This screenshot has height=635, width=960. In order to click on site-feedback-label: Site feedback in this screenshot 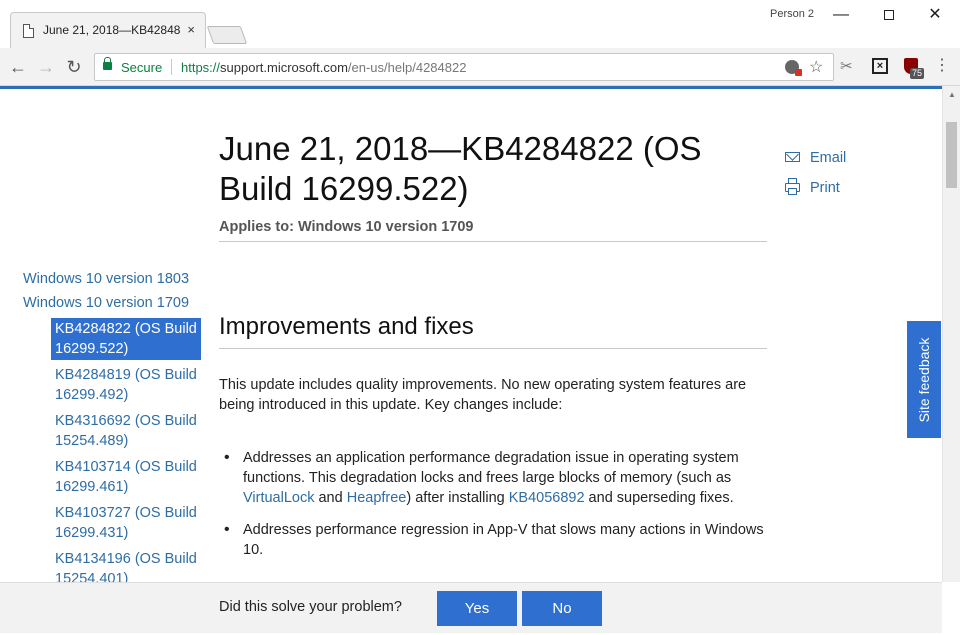, I will do `click(924, 379)`.